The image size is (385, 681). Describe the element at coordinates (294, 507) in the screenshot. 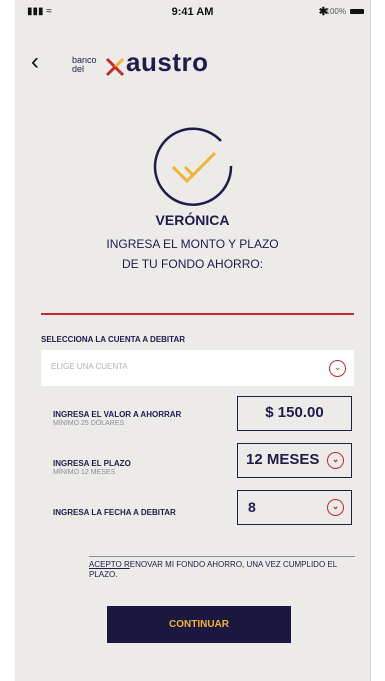

I see `date-select: 8 ⌄` at that location.